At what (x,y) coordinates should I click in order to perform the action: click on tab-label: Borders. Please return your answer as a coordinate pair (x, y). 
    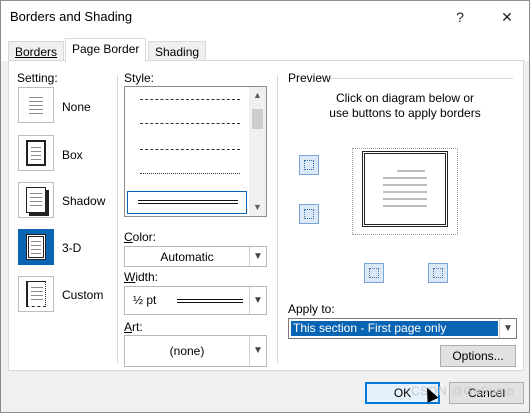
    Looking at the image, I should click on (36, 52).